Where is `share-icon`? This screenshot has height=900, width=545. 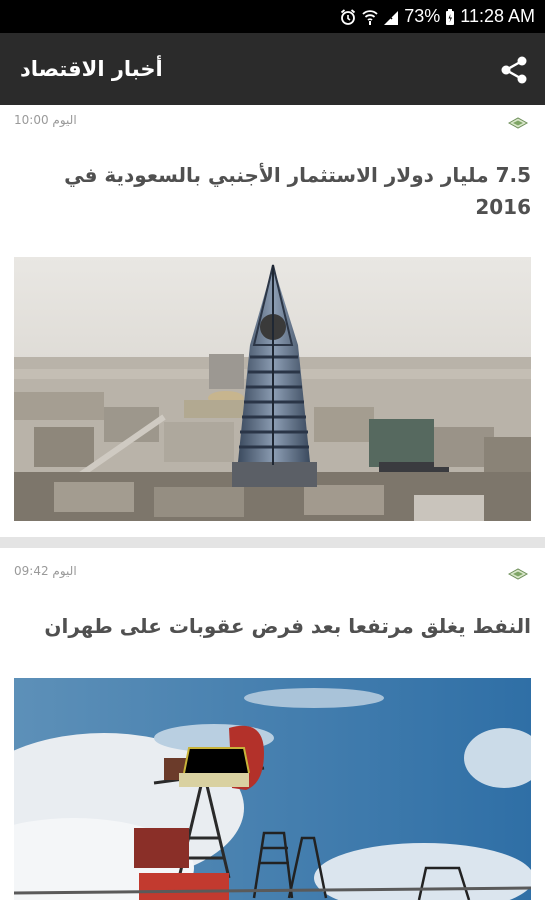
share-icon is located at coordinates (514, 70).